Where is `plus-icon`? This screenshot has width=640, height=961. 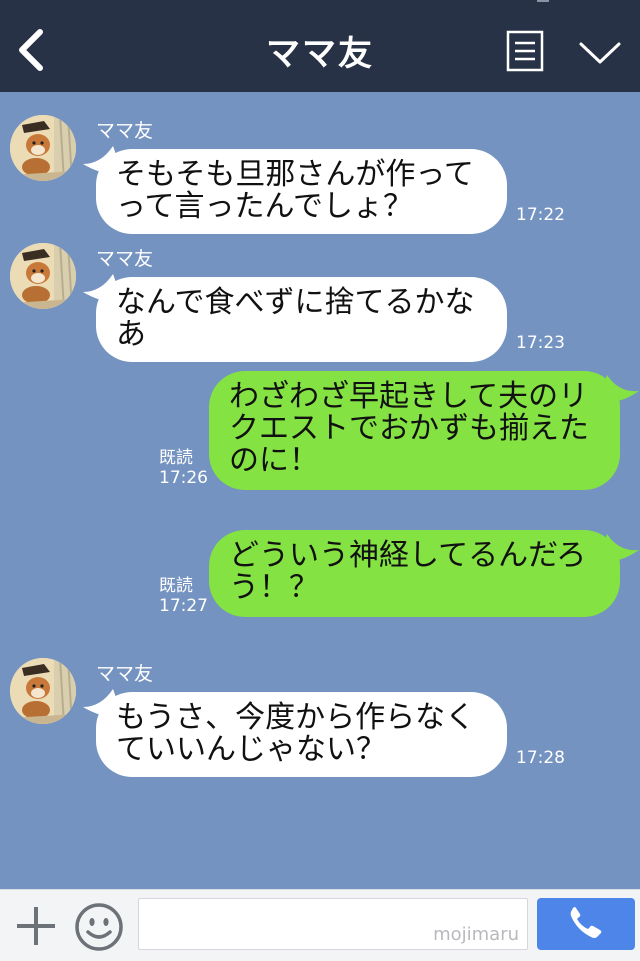 plus-icon is located at coordinates (36, 926).